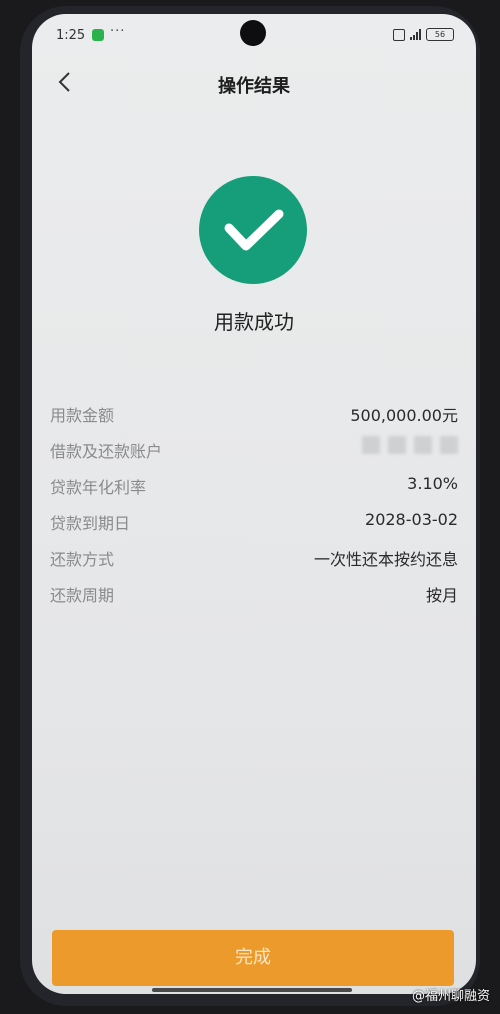 Image resolution: width=500 pixels, height=1014 pixels. Describe the element at coordinates (254, 86) in the screenshot. I see `page-title: 操作结果` at that location.